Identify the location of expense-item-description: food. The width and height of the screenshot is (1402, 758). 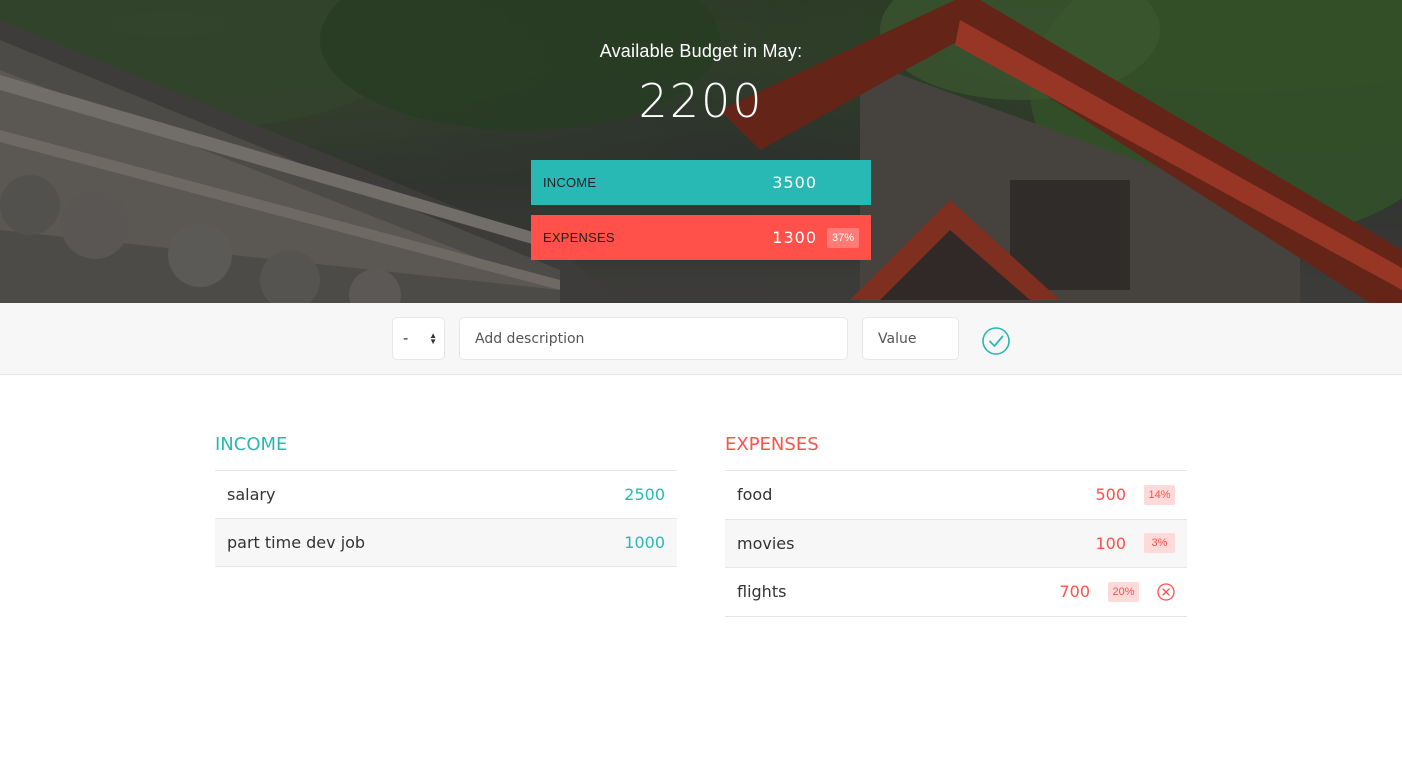
(755, 495).